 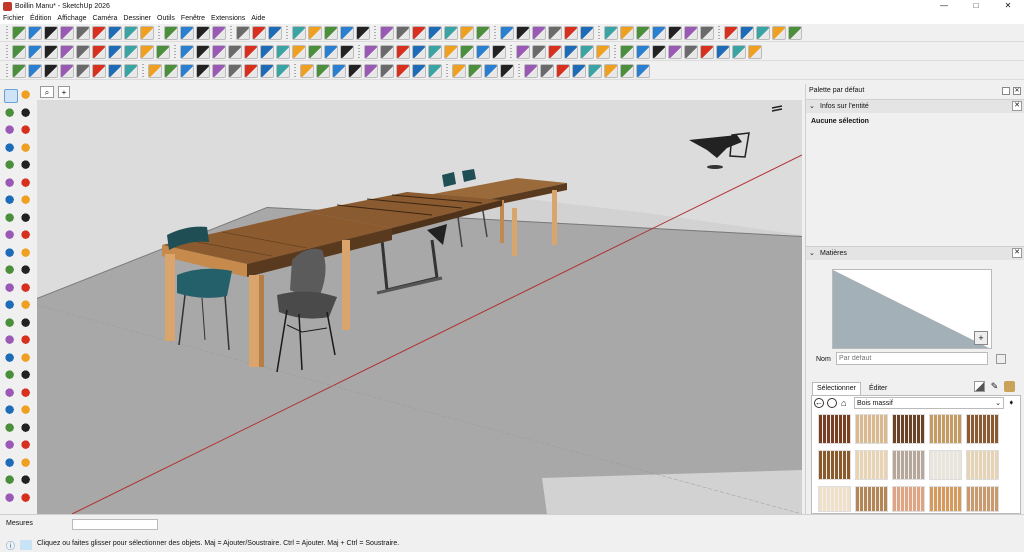 I want to click on select-tool-icon, so click(x=11, y=96).